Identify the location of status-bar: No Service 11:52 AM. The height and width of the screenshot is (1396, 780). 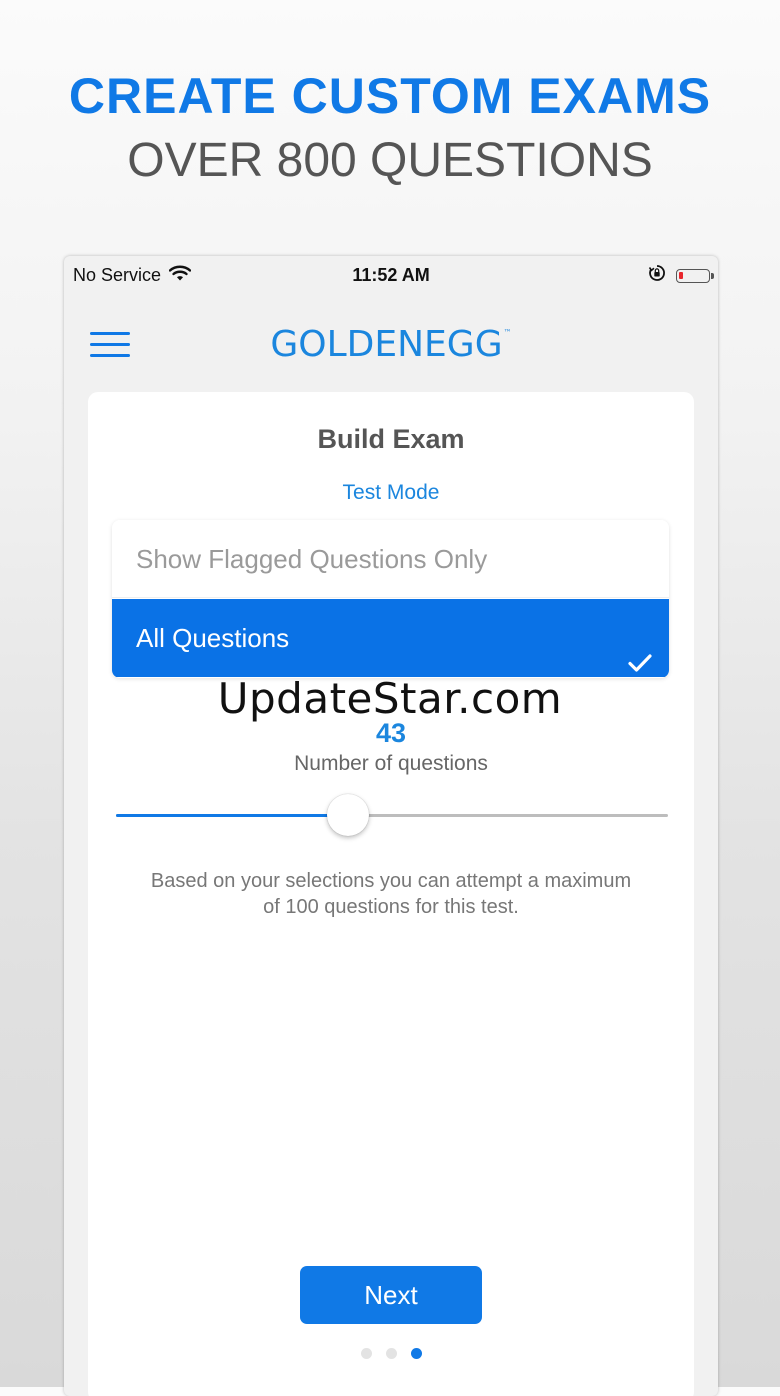
(391, 275).